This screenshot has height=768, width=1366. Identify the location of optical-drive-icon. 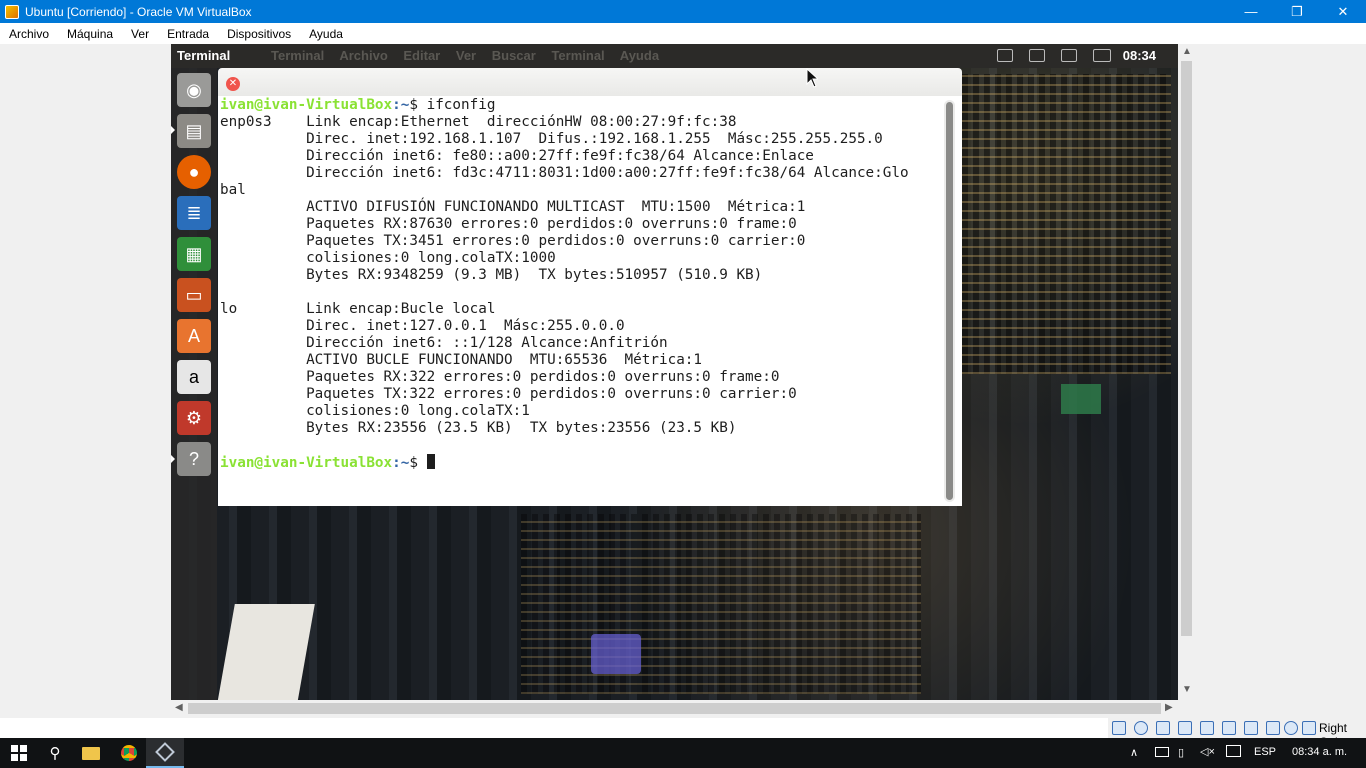
(1141, 728).